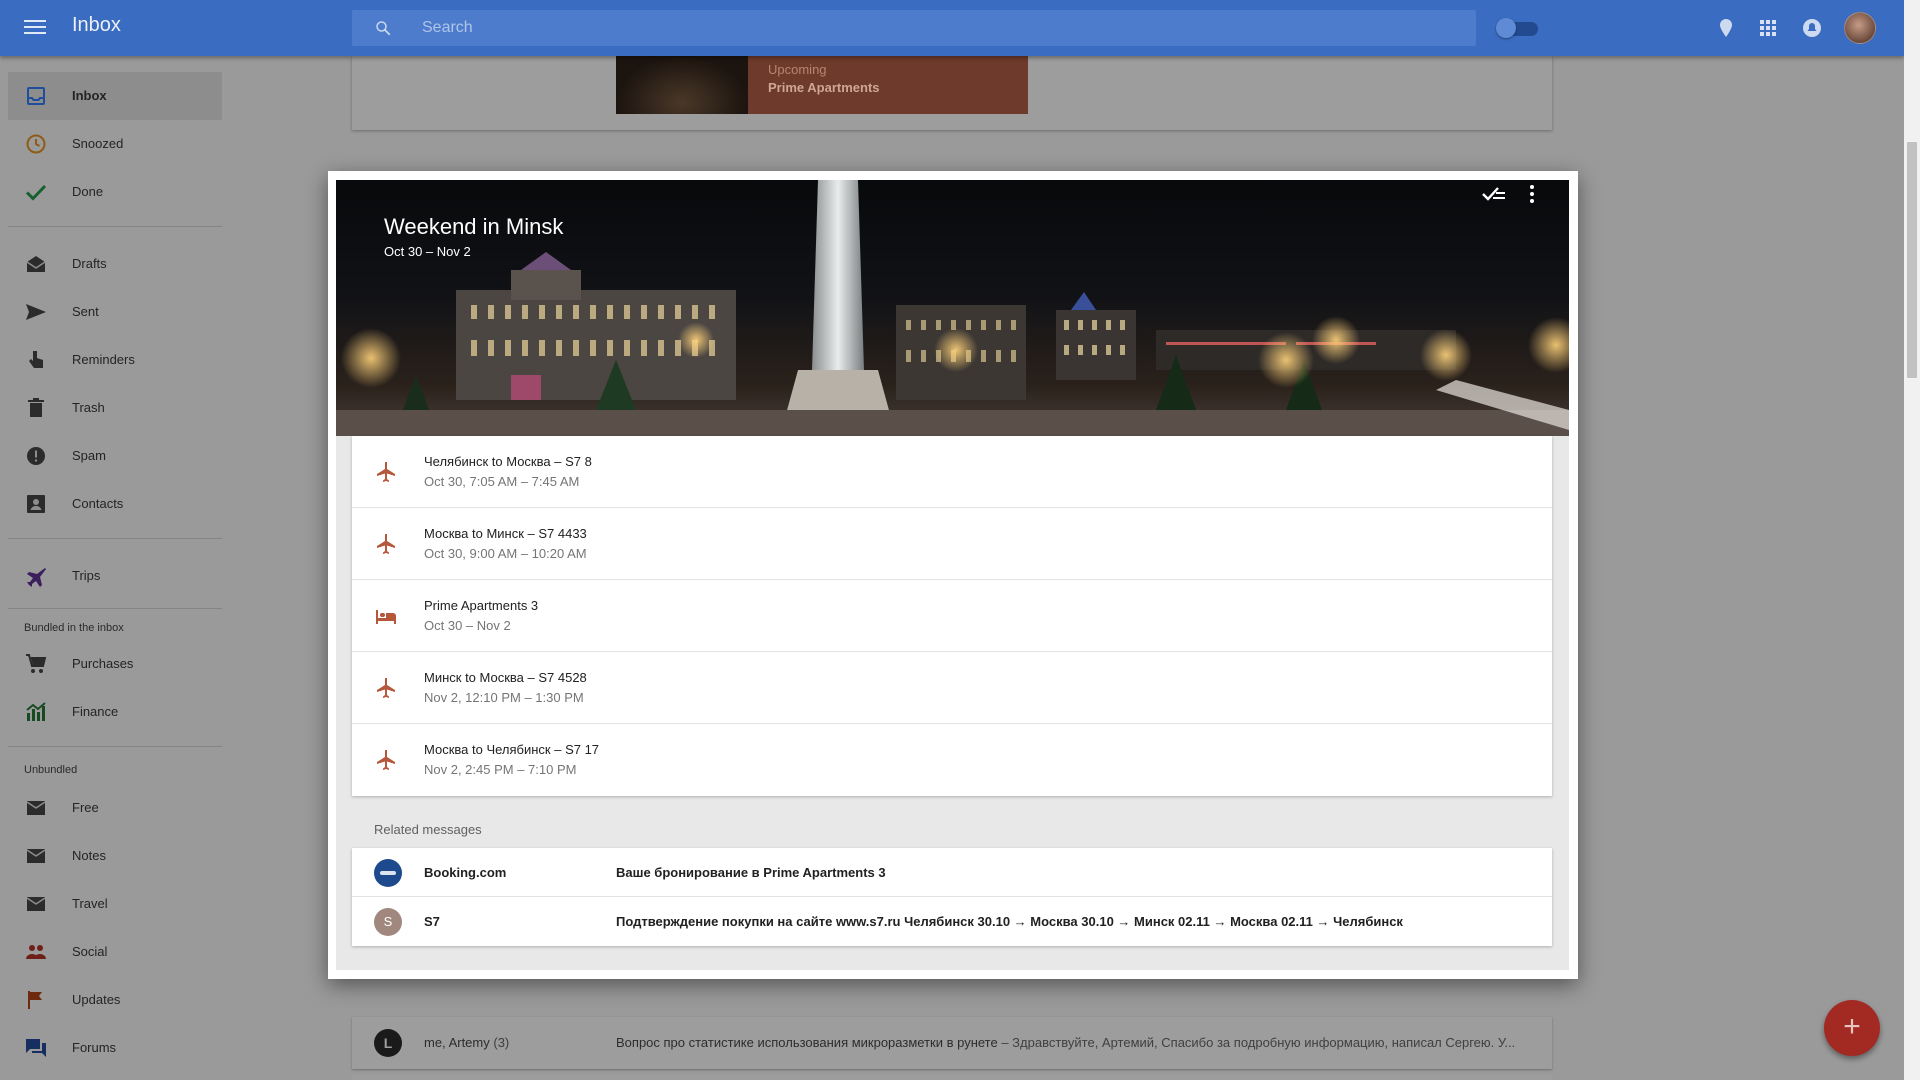 This screenshot has height=1080, width=1920. Describe the element at coordinates (90, 903) in the screenshot. I see `sidebar-item-label: Travel` at that location.